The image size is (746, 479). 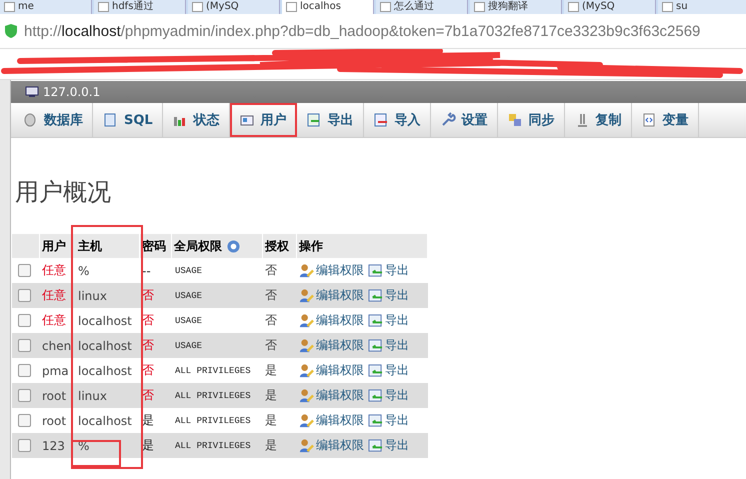 What do you see at coordinates (280, 246) in the screenshot?
I see `column-header: 授权` at bounding box center [280, 246].